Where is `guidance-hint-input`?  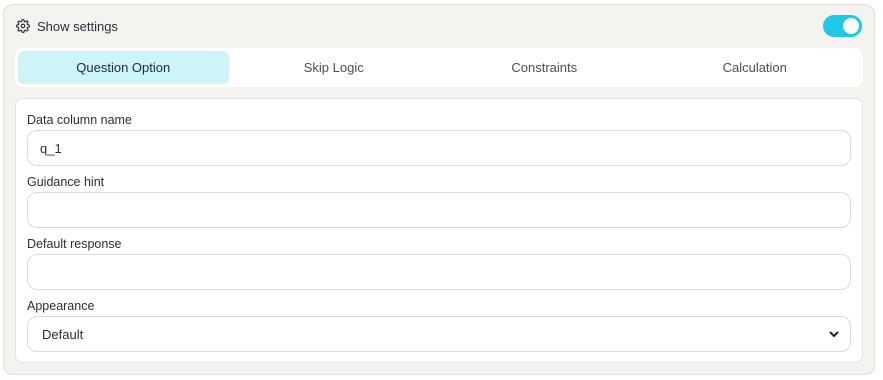 guidance-hint-input is located at coordinates (439, 210).